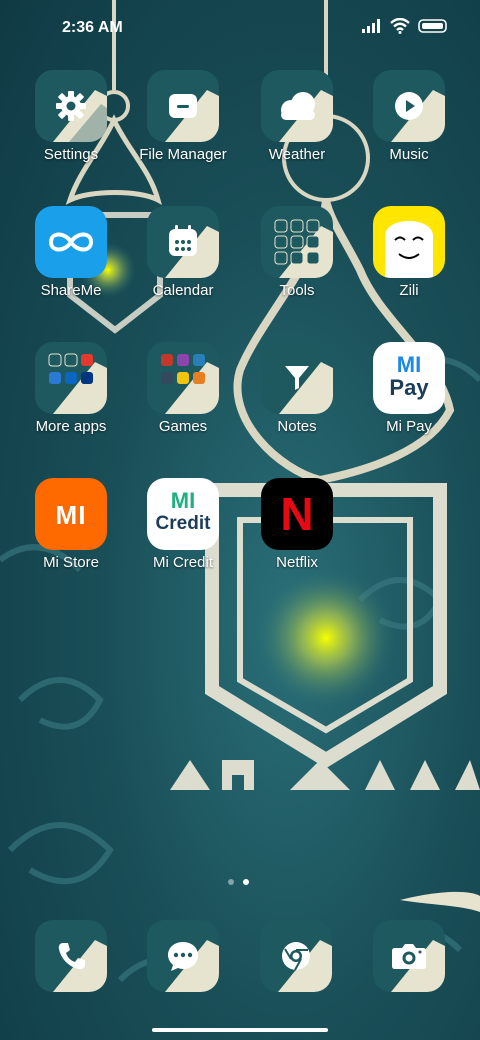  I want to click on app-label: Weather, so click(297, 154).